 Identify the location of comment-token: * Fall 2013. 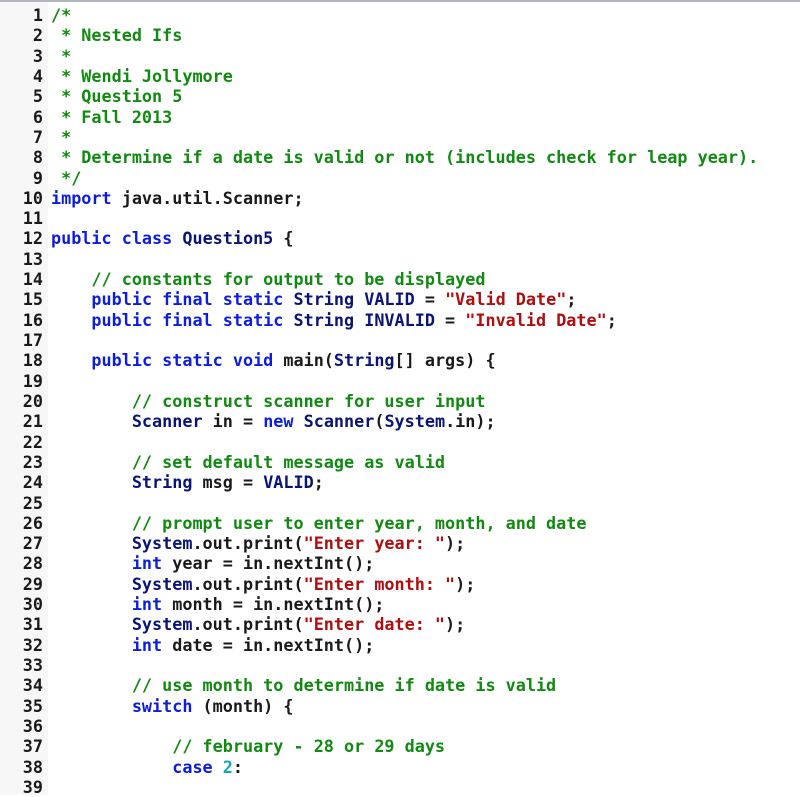
(112, 116).